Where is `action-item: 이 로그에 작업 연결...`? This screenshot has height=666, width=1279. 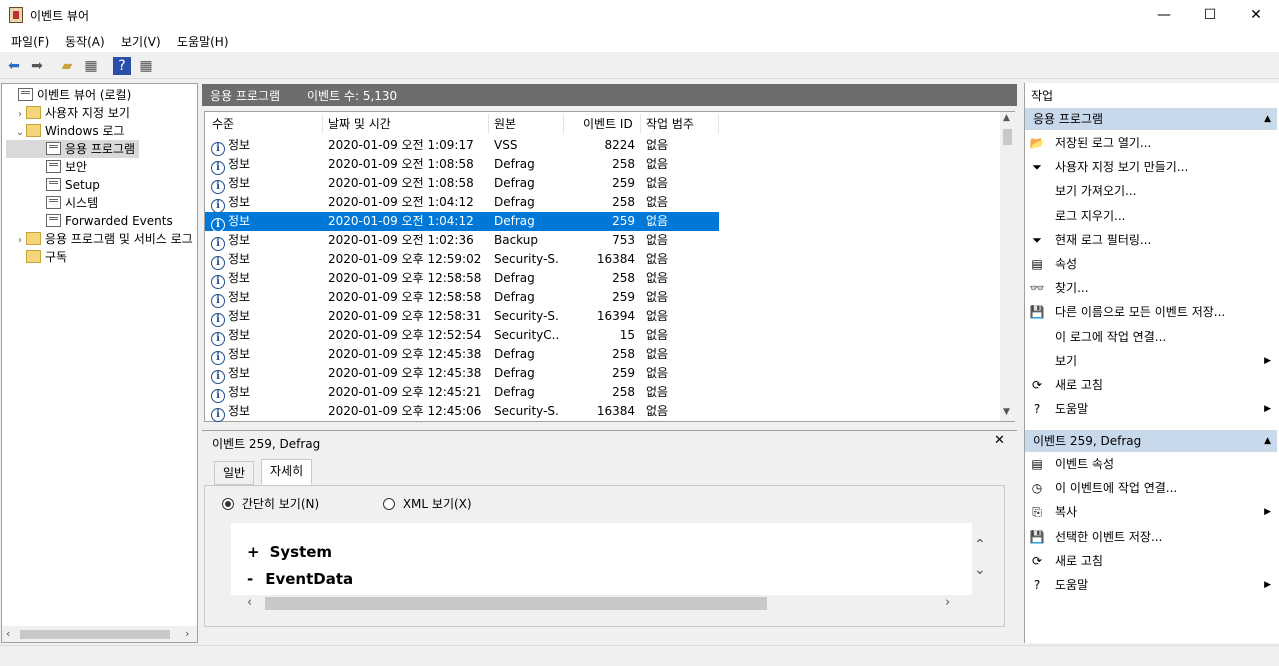
action-item: 이 로그에 작업 연결... is located at coordinates (1152, 337).